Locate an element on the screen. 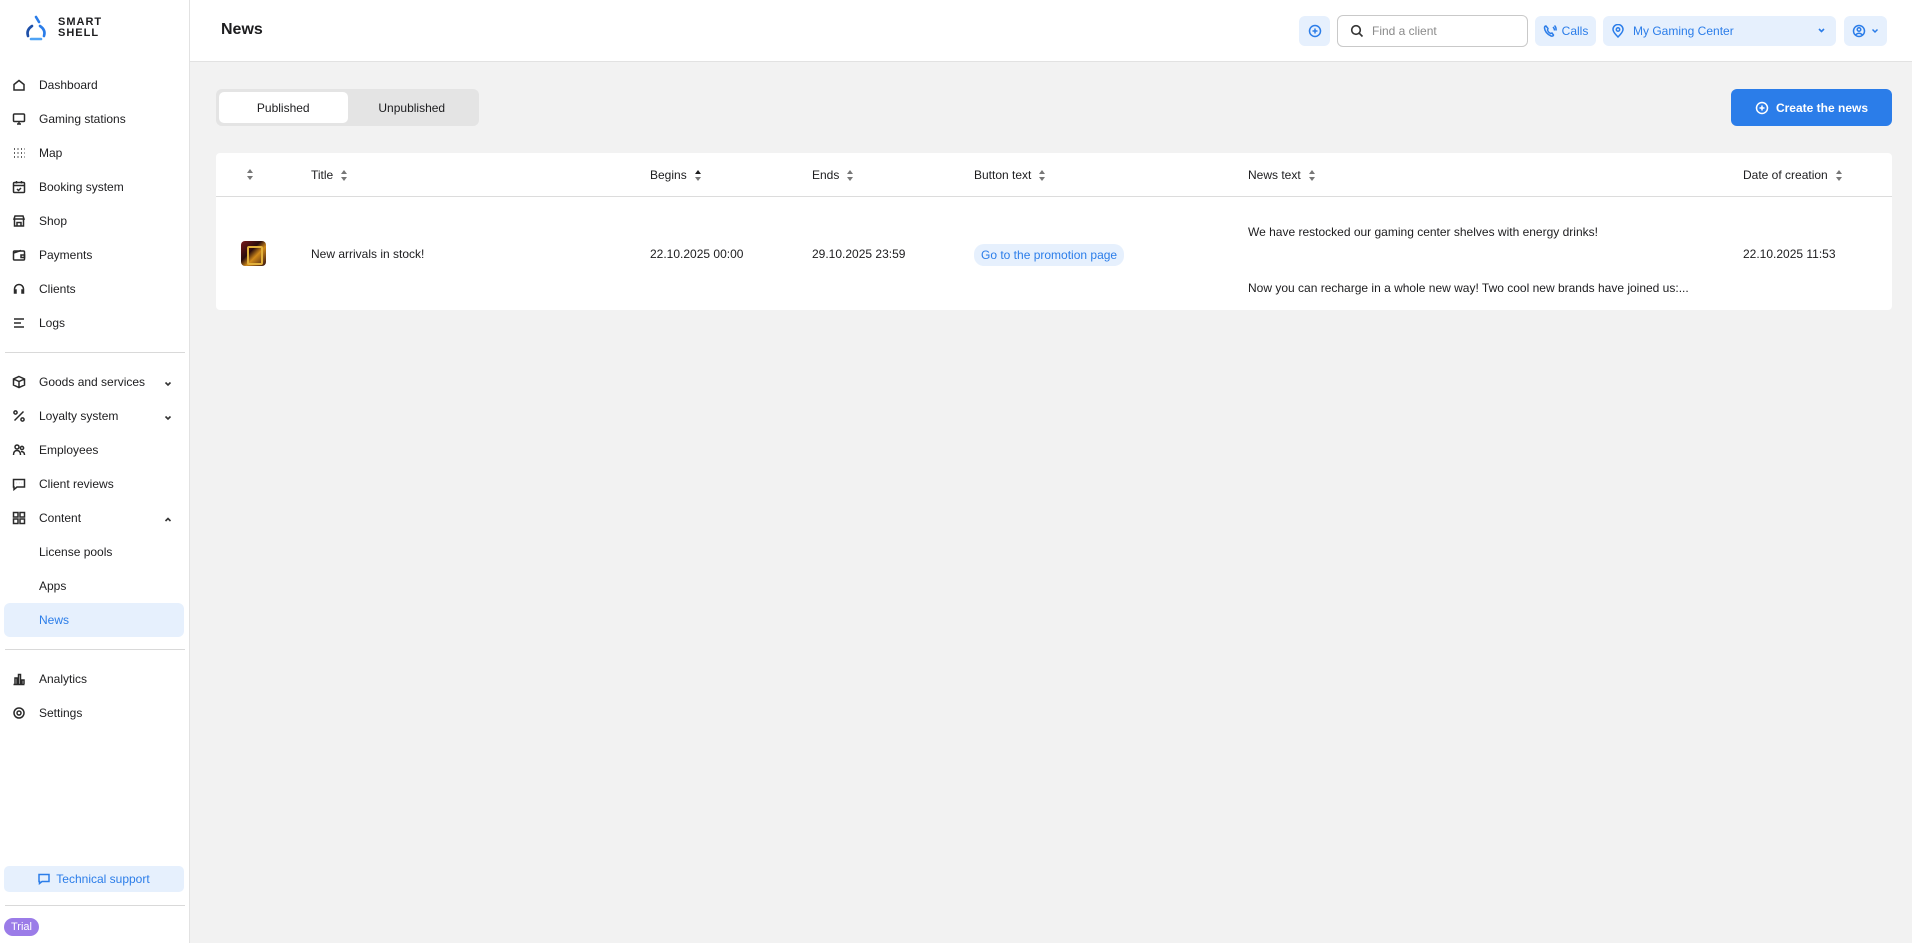 This screenshot has width=1912, height=943. brand-logo: SMART SHELL is located at coordinates (62, 28).